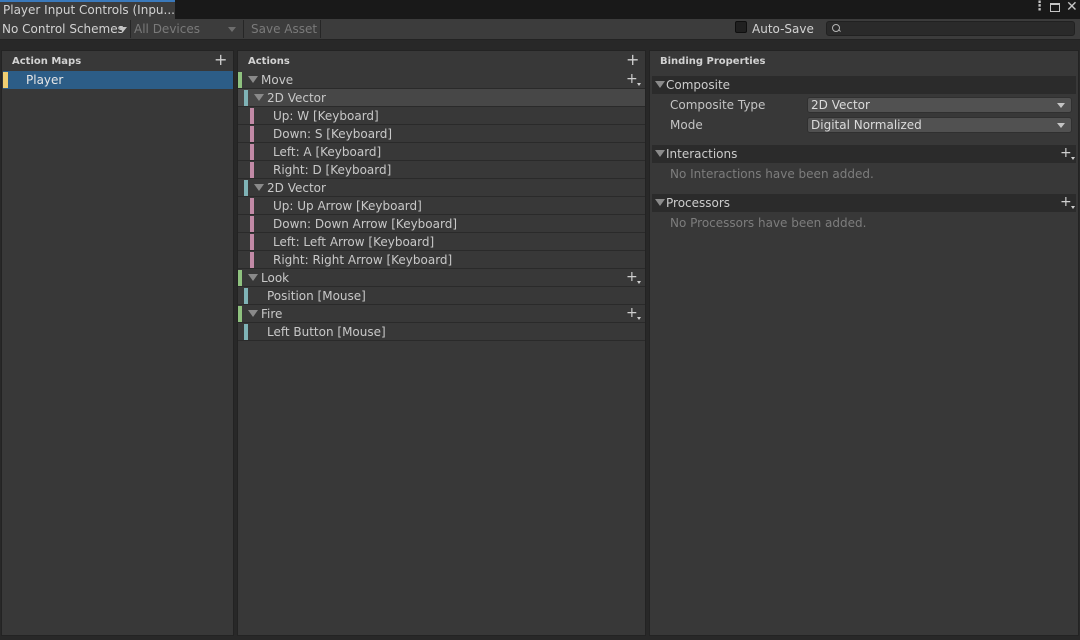 This screenshot has width=1080, height=640. I want to click on auto-save-checkbox, so click(741, 27).